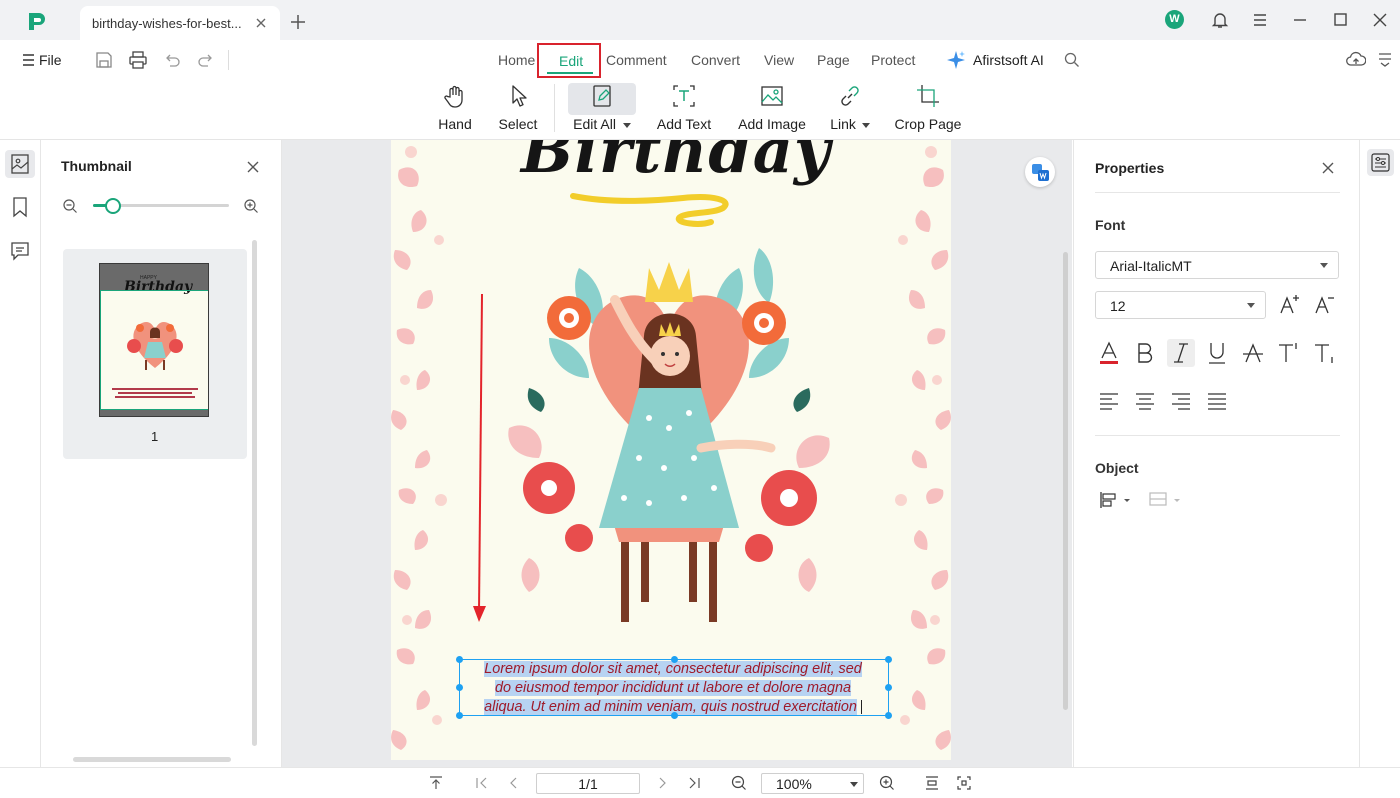 This screenshot has height=798, width=1400. Describe the element at coordinates (172, 60) in the screenshot. I see `undo-icon` at that location.